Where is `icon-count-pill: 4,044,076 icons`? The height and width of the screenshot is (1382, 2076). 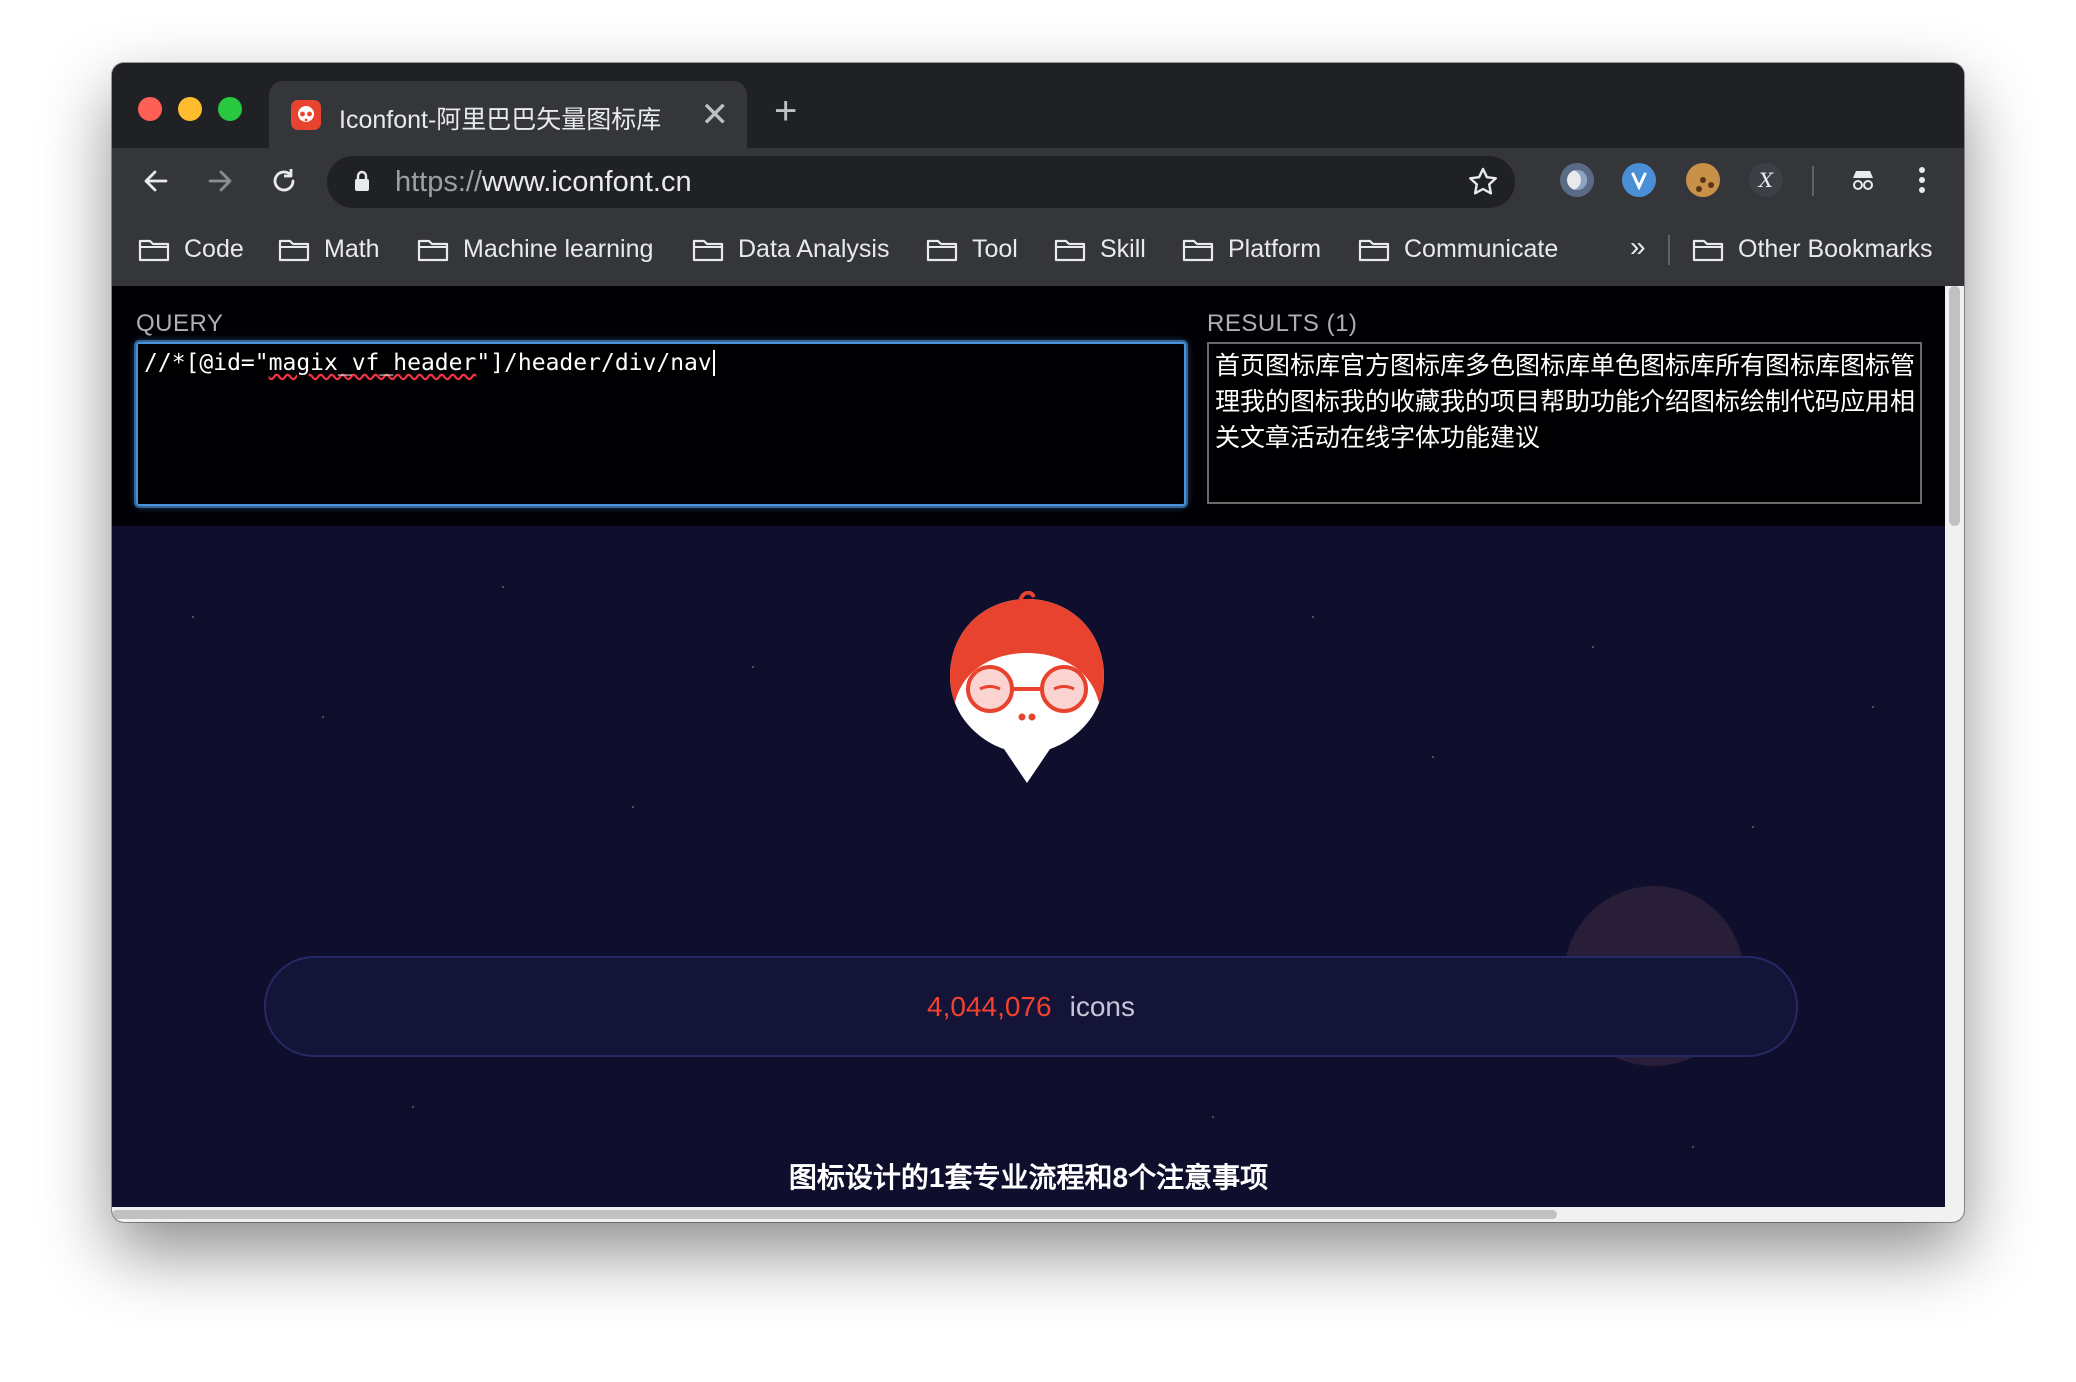 icon-count-pill: 4,044,076 icons is located at coordinates (1031, 1006).